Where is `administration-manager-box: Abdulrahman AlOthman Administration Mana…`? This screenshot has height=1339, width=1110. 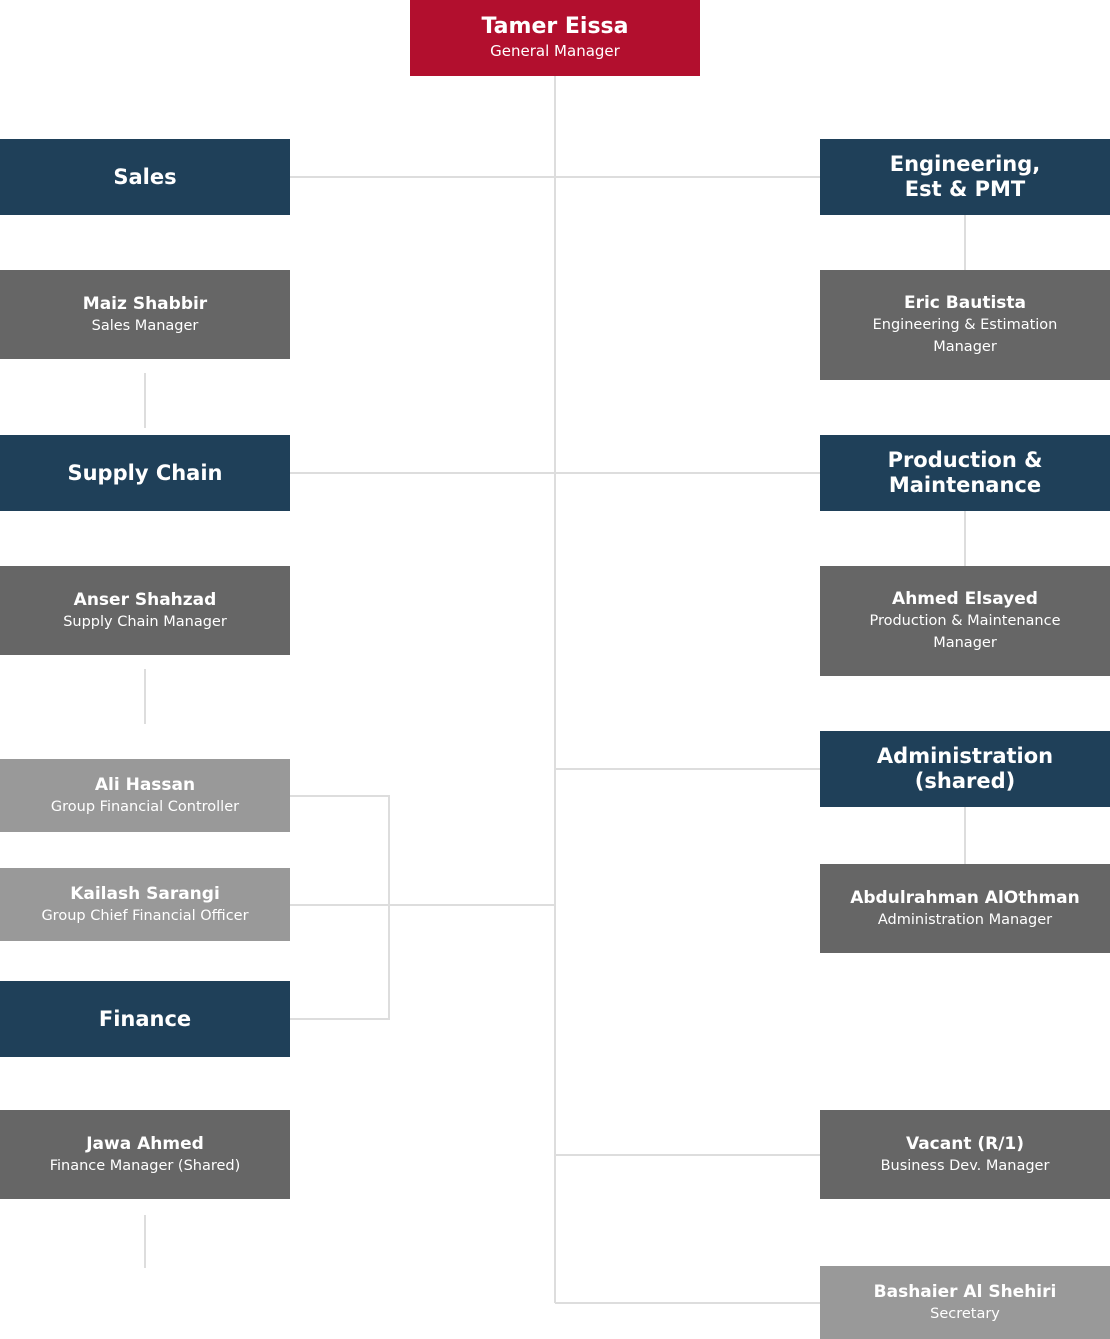
administration-manager-box: Abdulrahman AlOthman Administration Mana… is located at coordinates (965, 908).